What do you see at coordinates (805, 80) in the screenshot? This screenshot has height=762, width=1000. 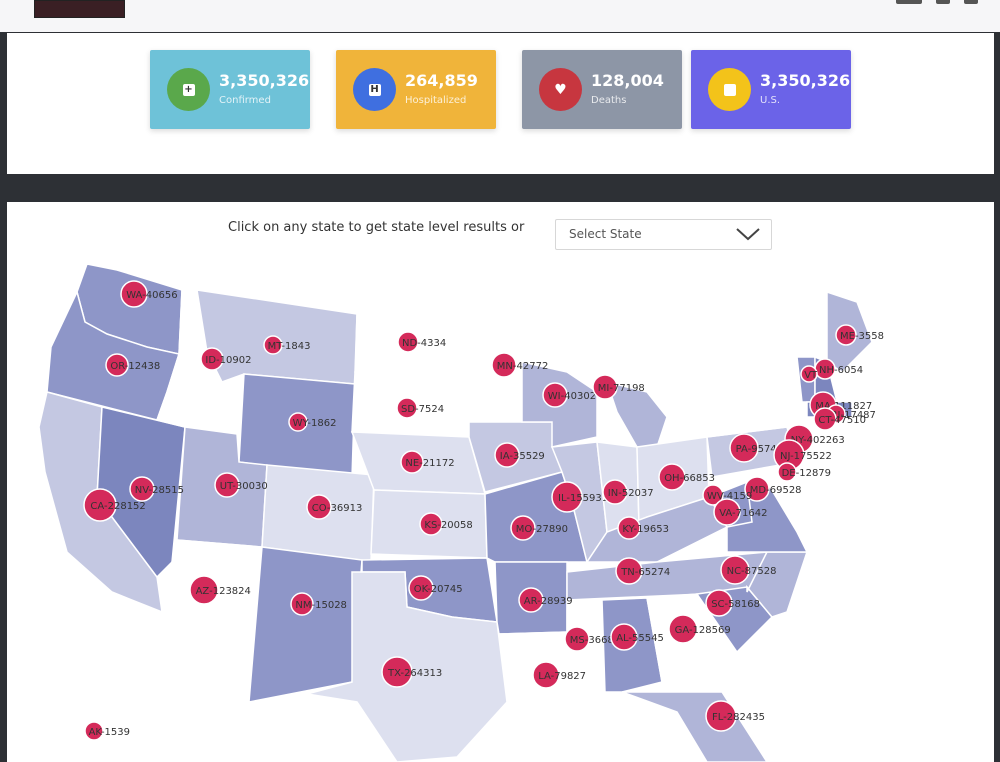 I see `us-value: 3,350,326` at bounding box center [805, 80].